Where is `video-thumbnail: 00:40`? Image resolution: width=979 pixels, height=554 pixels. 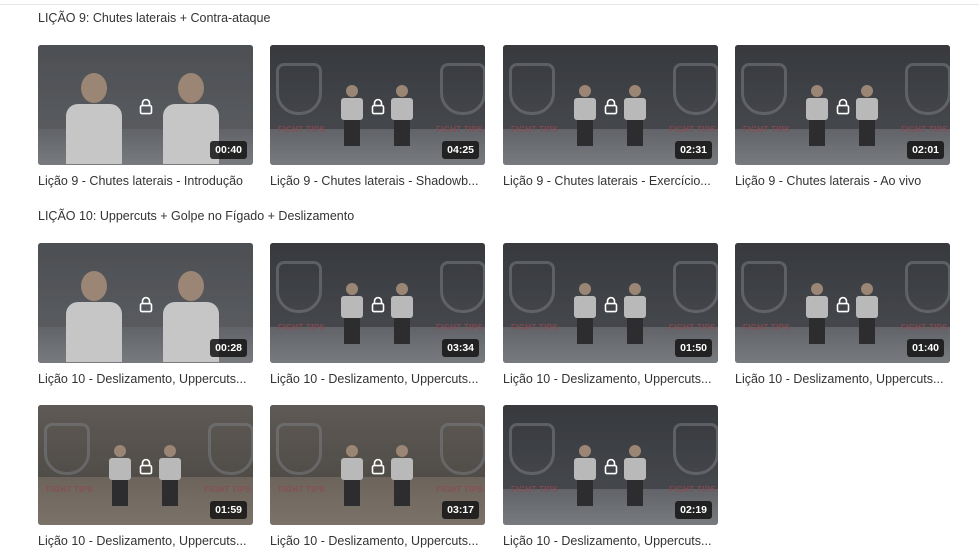
video-thumbnail: 00:40 is located at coordinates (145, 105).